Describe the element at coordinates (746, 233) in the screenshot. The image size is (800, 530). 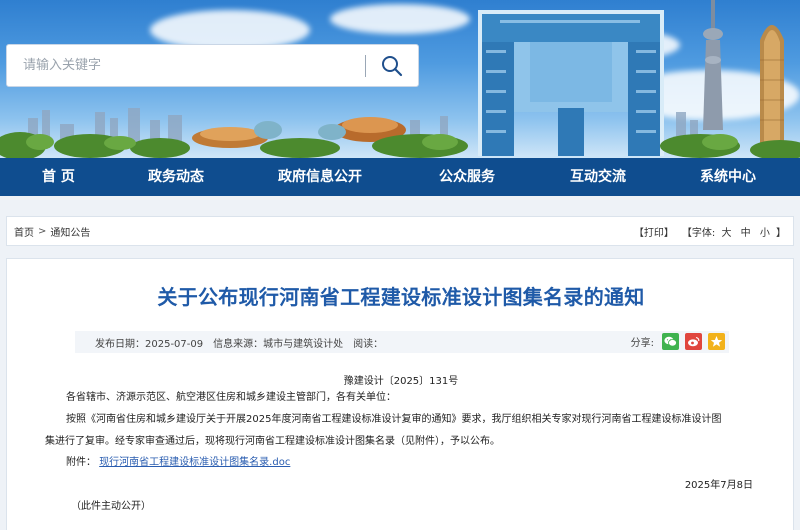
I see `font-size-medium: 中` at that location.